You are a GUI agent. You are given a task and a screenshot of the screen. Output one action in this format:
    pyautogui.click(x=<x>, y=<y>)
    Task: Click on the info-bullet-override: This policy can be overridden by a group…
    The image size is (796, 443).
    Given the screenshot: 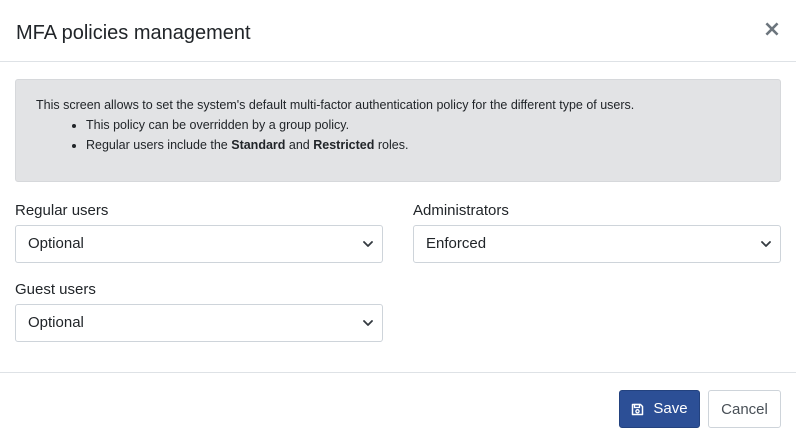 What is the action you would take?
    pyautogui.click(x=423, y=125)
    